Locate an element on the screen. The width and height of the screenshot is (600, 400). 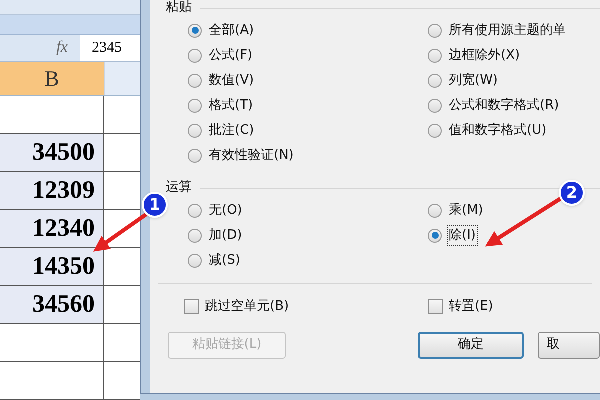
radio-label: 乘(M) is located at coordinates (466, 211).